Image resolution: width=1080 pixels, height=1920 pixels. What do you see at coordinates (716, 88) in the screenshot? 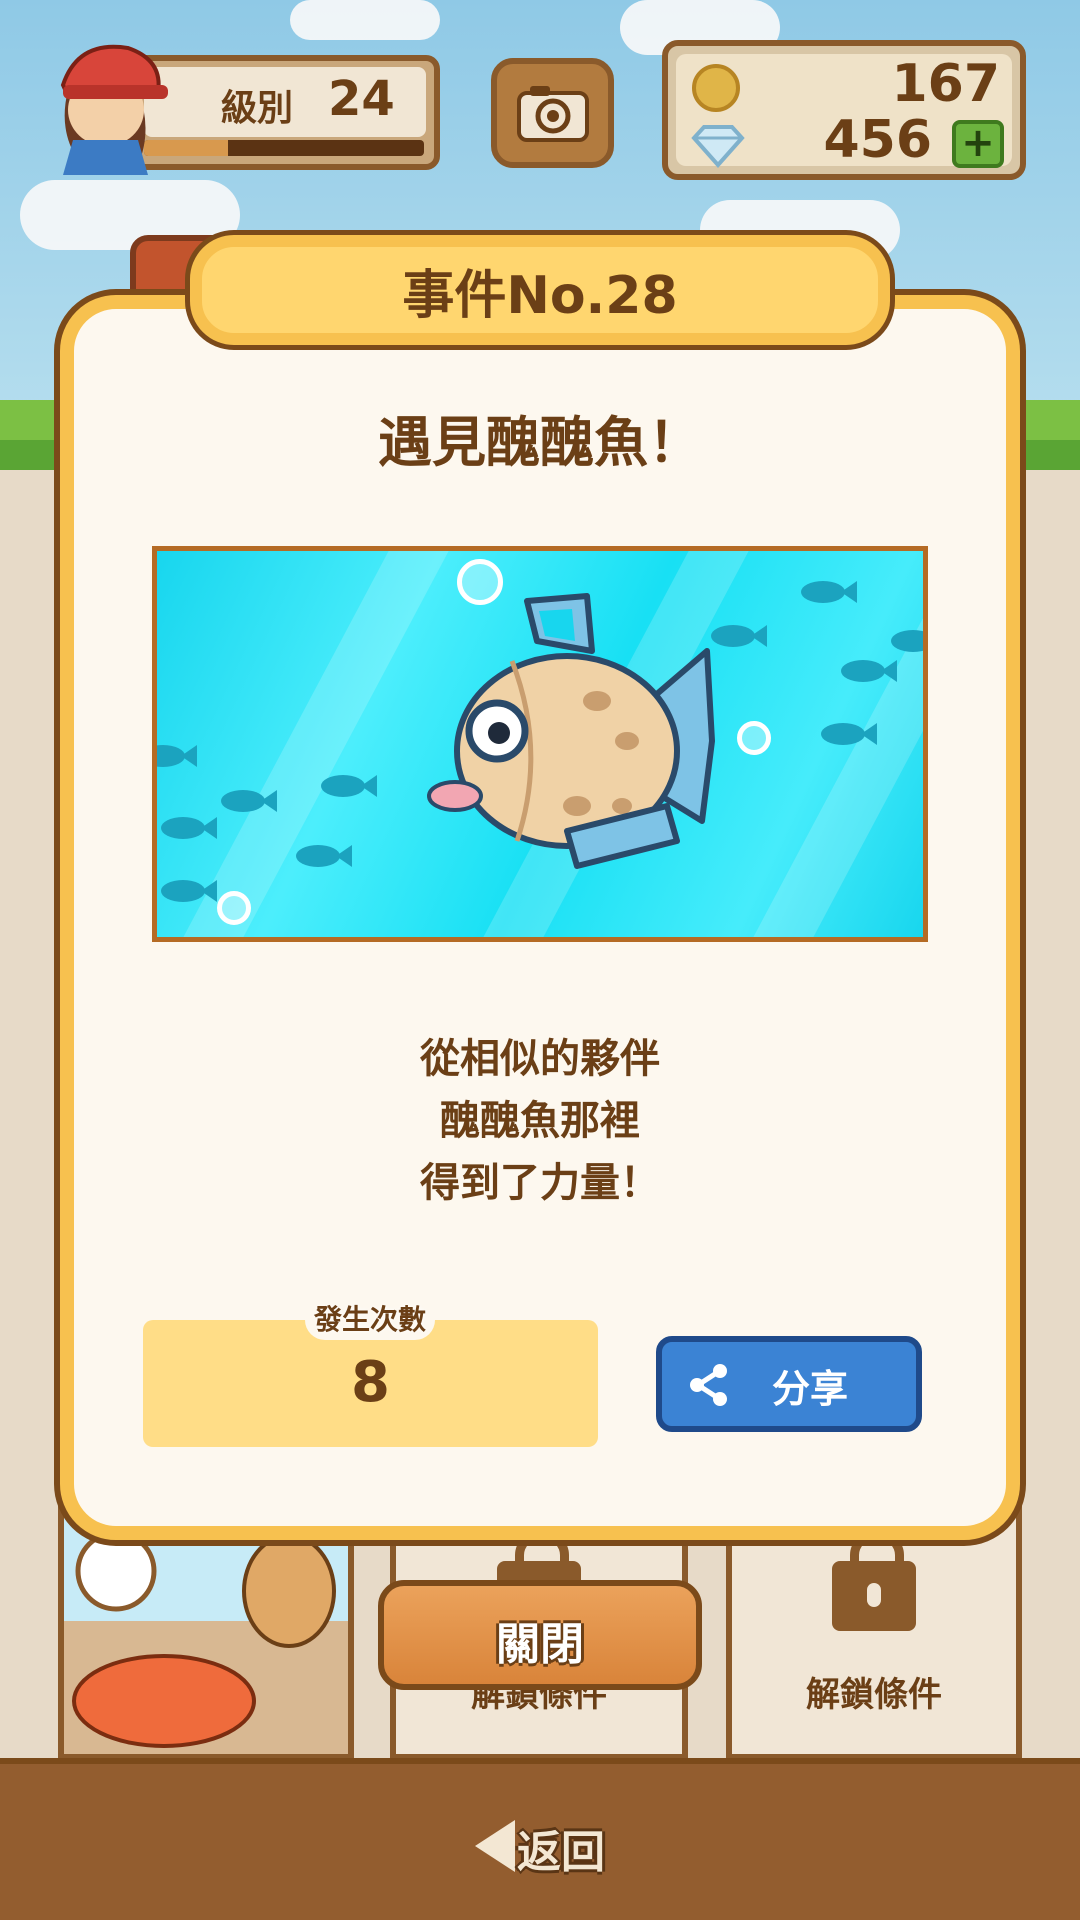
I see `coin-icon` at bounding box center [716, 88].